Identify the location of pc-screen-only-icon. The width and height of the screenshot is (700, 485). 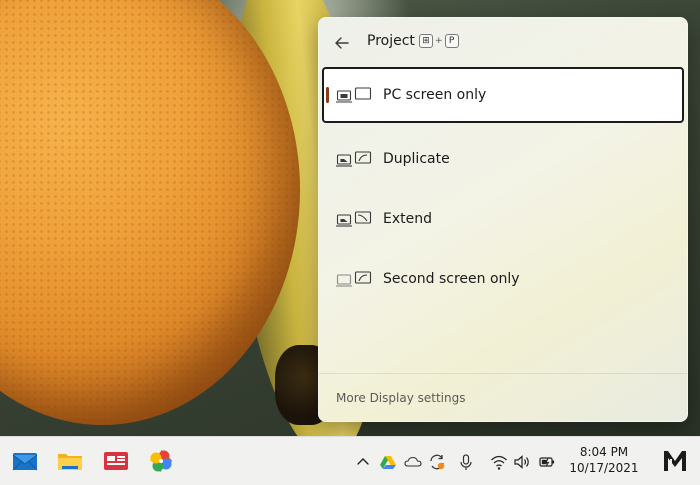
(354, 95).